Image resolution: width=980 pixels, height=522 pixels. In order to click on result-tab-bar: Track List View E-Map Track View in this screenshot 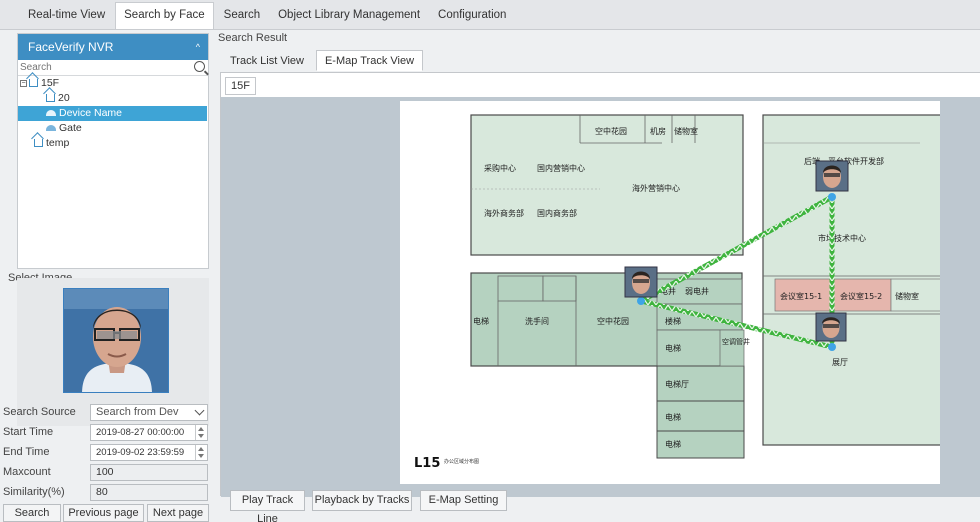, I will do `click(323, 61)`.